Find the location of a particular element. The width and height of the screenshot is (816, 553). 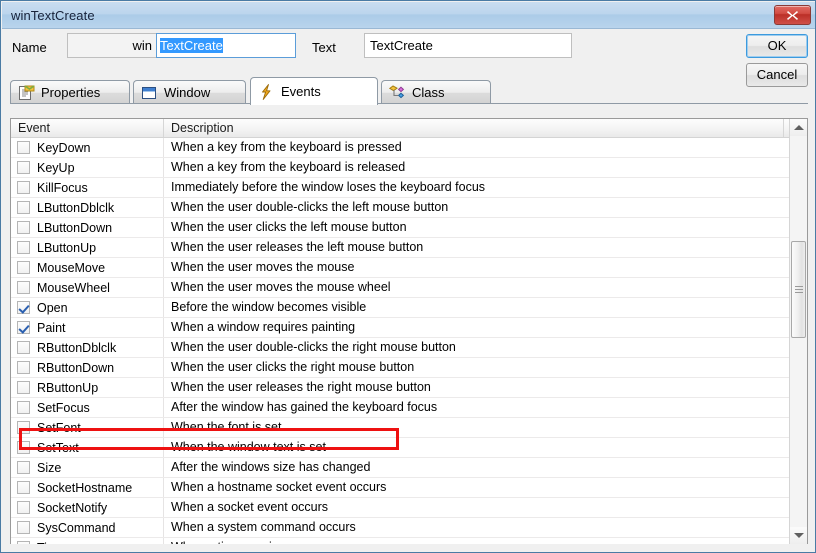

row-event-label: RButtonUp is located at coordinates (68, 387).